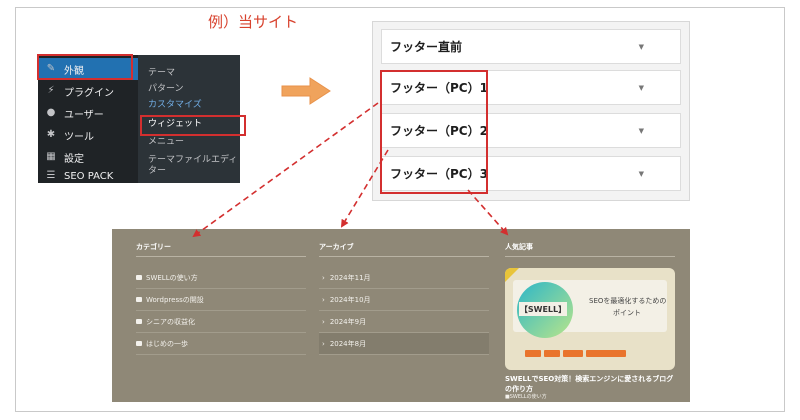 Image resolution: width=800 pixels, height=420 pixels. What do you see at coordinates (364, 188) in the screenshot?
I see `arrow-to-archive` at bounding box center [364, 188].